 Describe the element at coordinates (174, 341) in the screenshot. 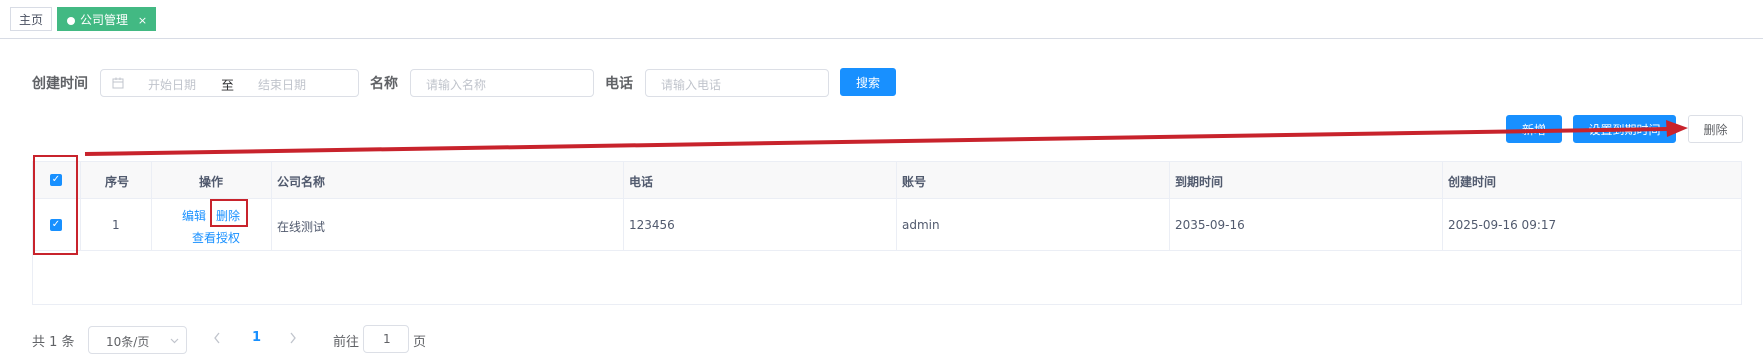

I see `chevron-down-icon` at that location.